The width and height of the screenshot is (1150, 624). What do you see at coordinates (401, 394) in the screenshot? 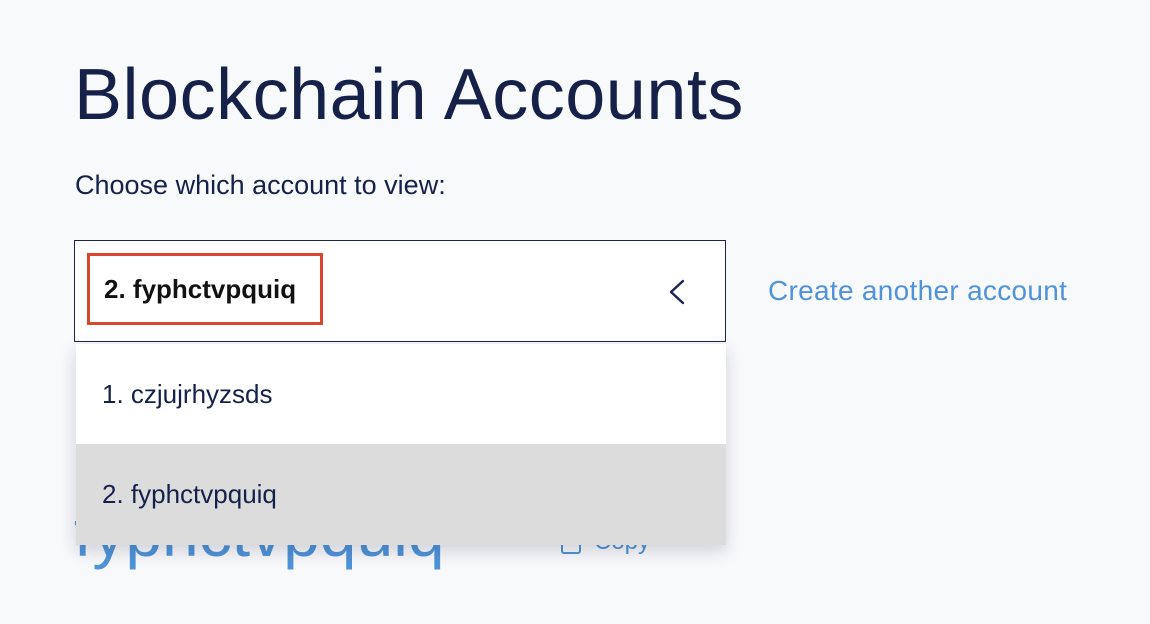
I see `dropdown-option-czjujrhyzsds: 1. czjujrhyzsds` at bounding box center [401, 394].